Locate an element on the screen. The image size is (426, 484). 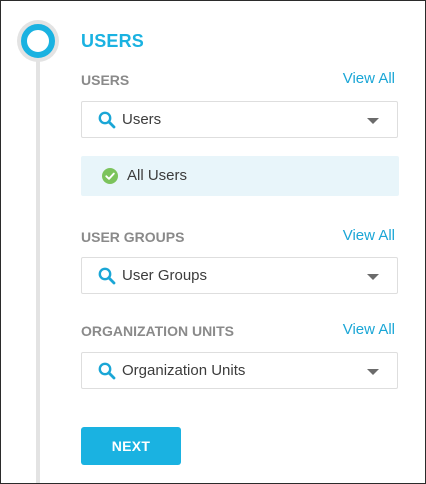
organization-units-view-all-link: View All is located at coordinates (369, 329).